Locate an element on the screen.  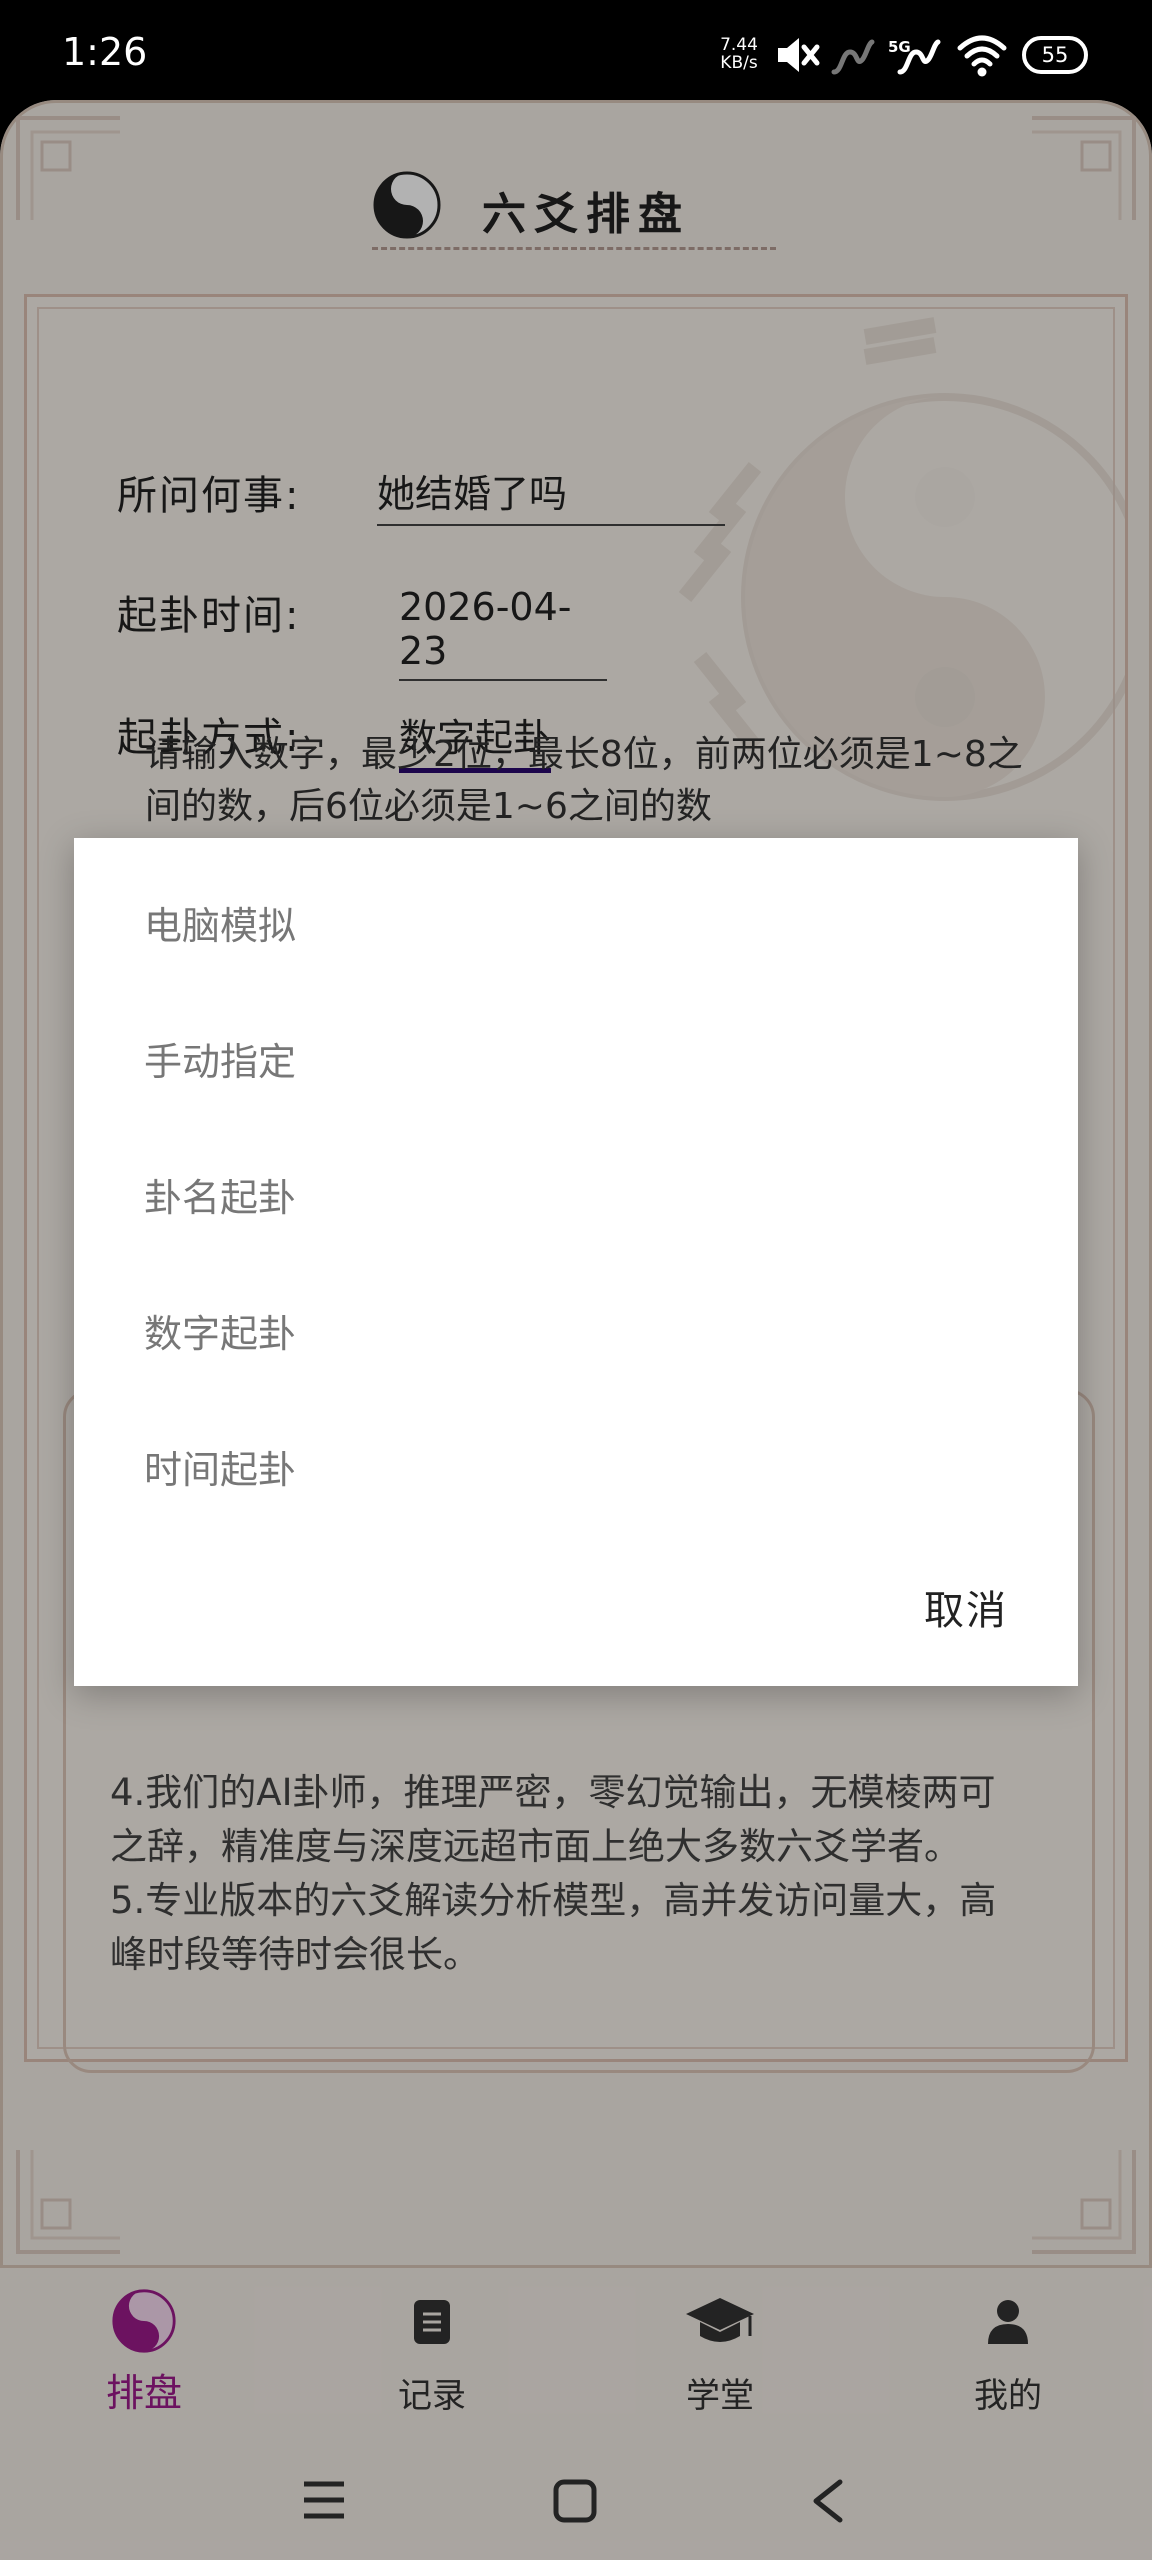
battery-icon: 55 is located at coordinates (1055, 55).